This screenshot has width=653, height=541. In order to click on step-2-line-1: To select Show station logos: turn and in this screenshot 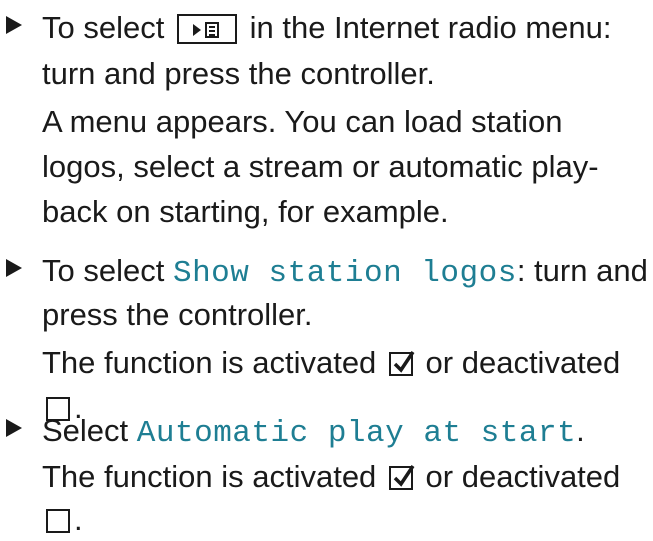, I will do `click(345, 272)`.